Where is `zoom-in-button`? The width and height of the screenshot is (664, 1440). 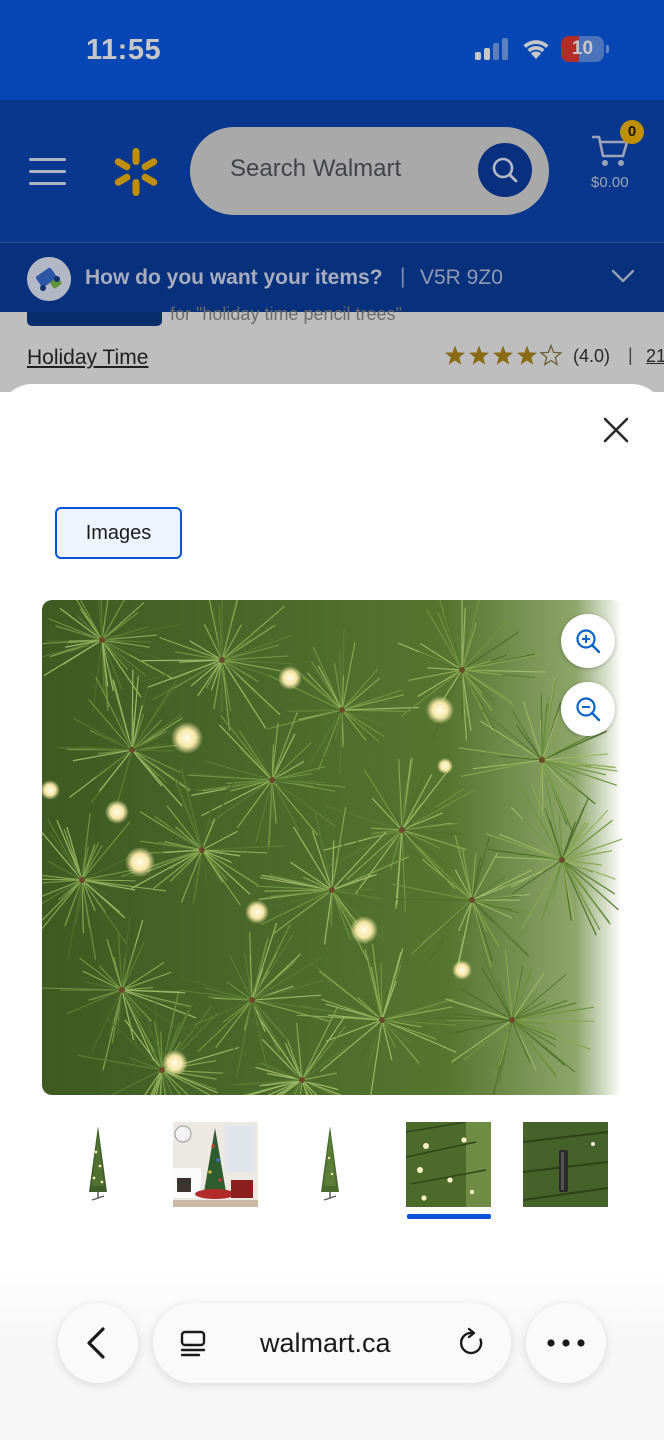
zoom-in-button is located at coordinates (588, 641).